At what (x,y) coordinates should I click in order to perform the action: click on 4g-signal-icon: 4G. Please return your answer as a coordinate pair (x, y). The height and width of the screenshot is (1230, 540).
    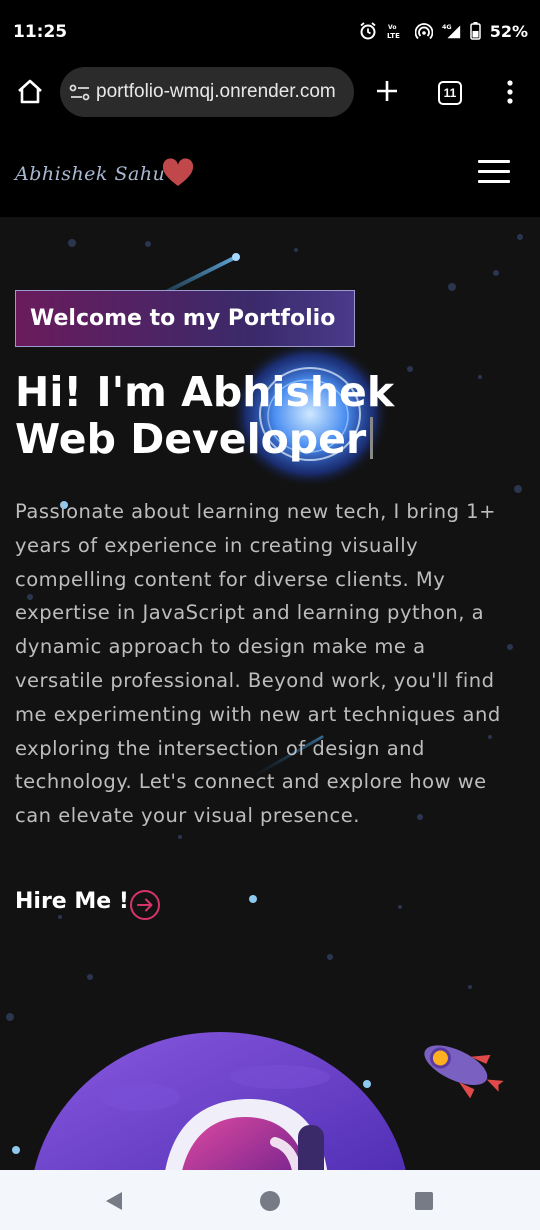
    Looking at the image, I should click on (452, 31).